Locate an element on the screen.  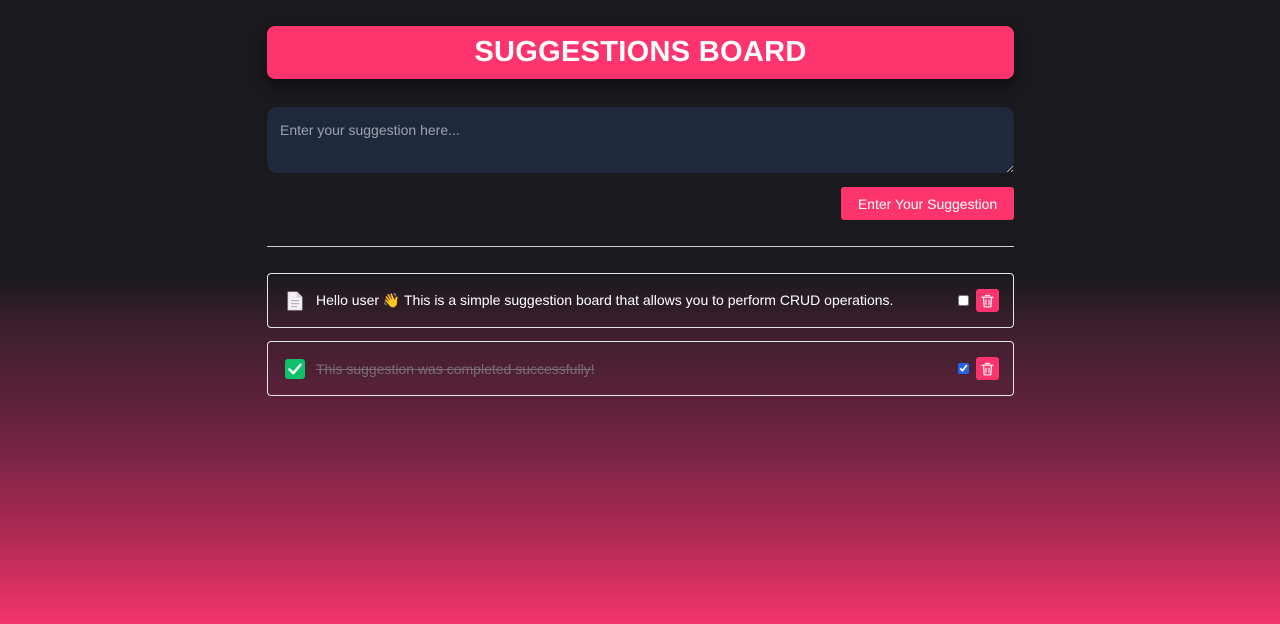
suggestion-form: Enter Your Suggestion is located at coordinates (640, 163).